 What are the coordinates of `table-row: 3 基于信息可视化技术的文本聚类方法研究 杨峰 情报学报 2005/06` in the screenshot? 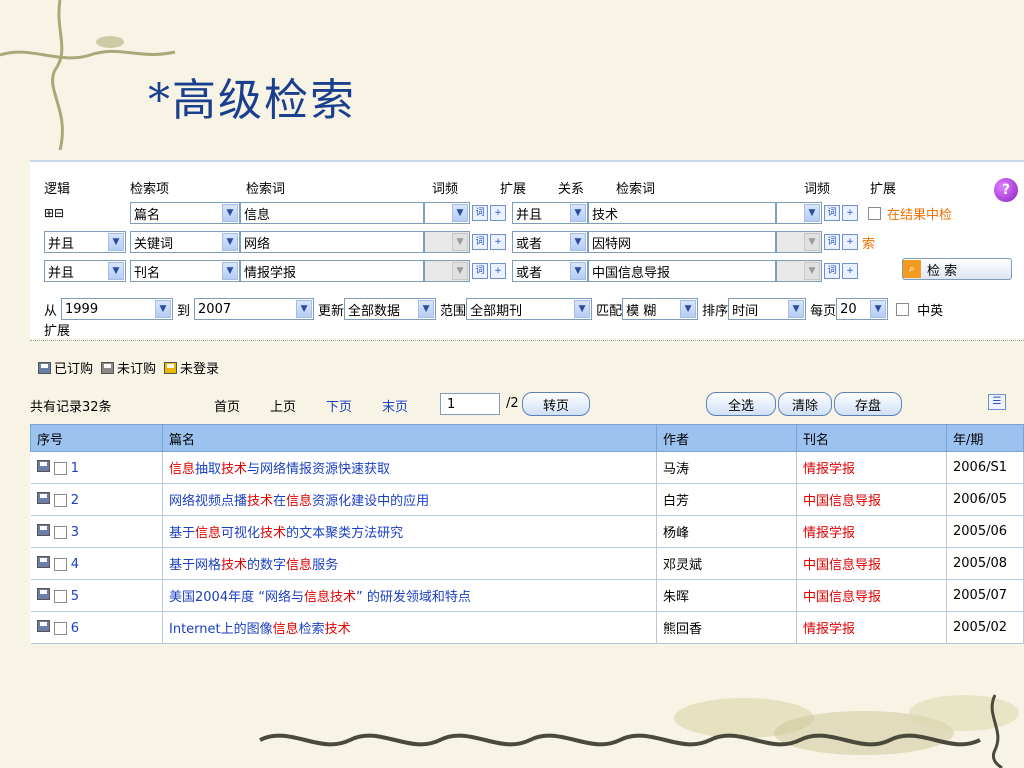 It's located at (527, 531).